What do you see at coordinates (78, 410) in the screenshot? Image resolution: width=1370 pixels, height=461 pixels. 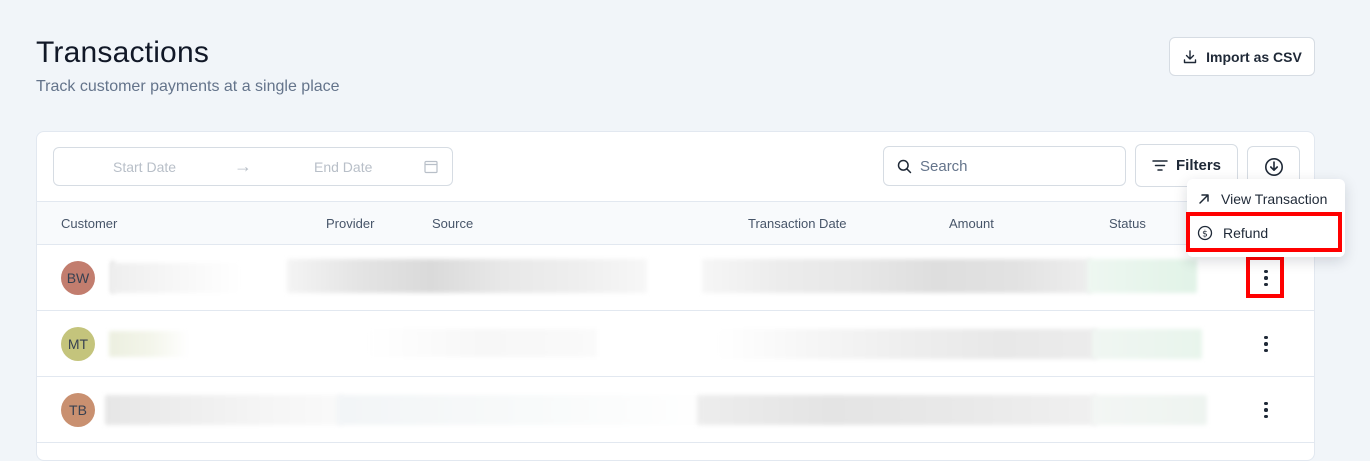 I see `avatar: TB` at bounding box center [78, 410].